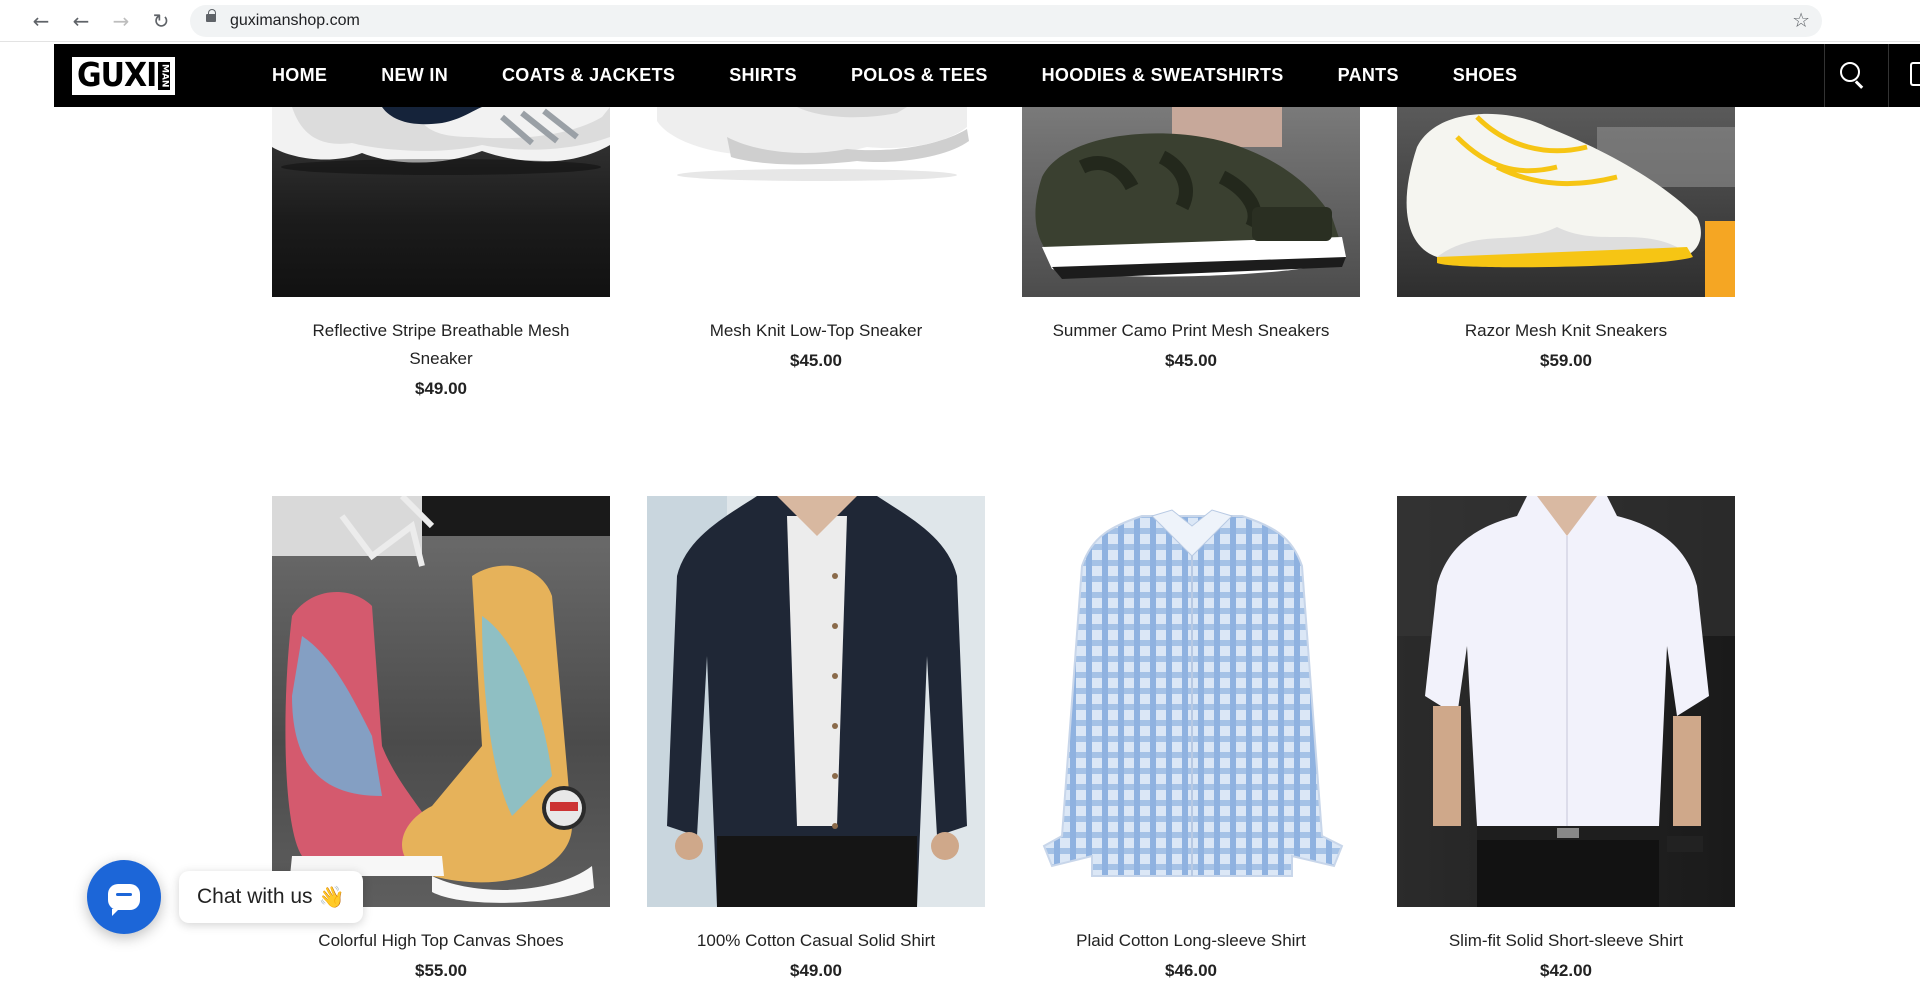 The width and height of the screenshot is (1920, 989). Describe the element at coordinates (124, 900) in the screenshot. I see `chat-bubble-icon` at that location.